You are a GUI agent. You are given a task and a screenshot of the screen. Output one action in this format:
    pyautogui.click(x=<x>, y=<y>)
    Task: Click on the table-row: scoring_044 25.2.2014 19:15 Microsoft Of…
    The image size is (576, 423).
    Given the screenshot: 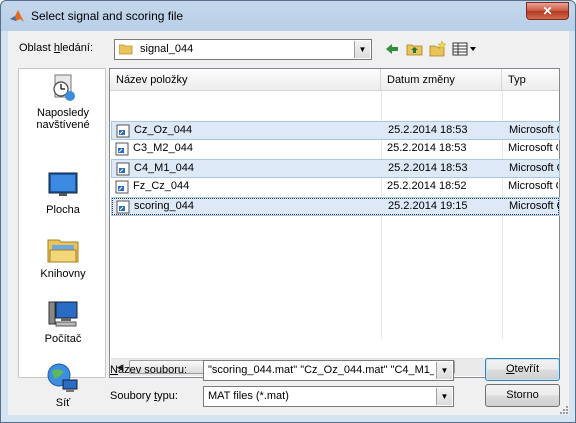 What is the action you would take?
    pyautogui.click(x=335, y=206)
    